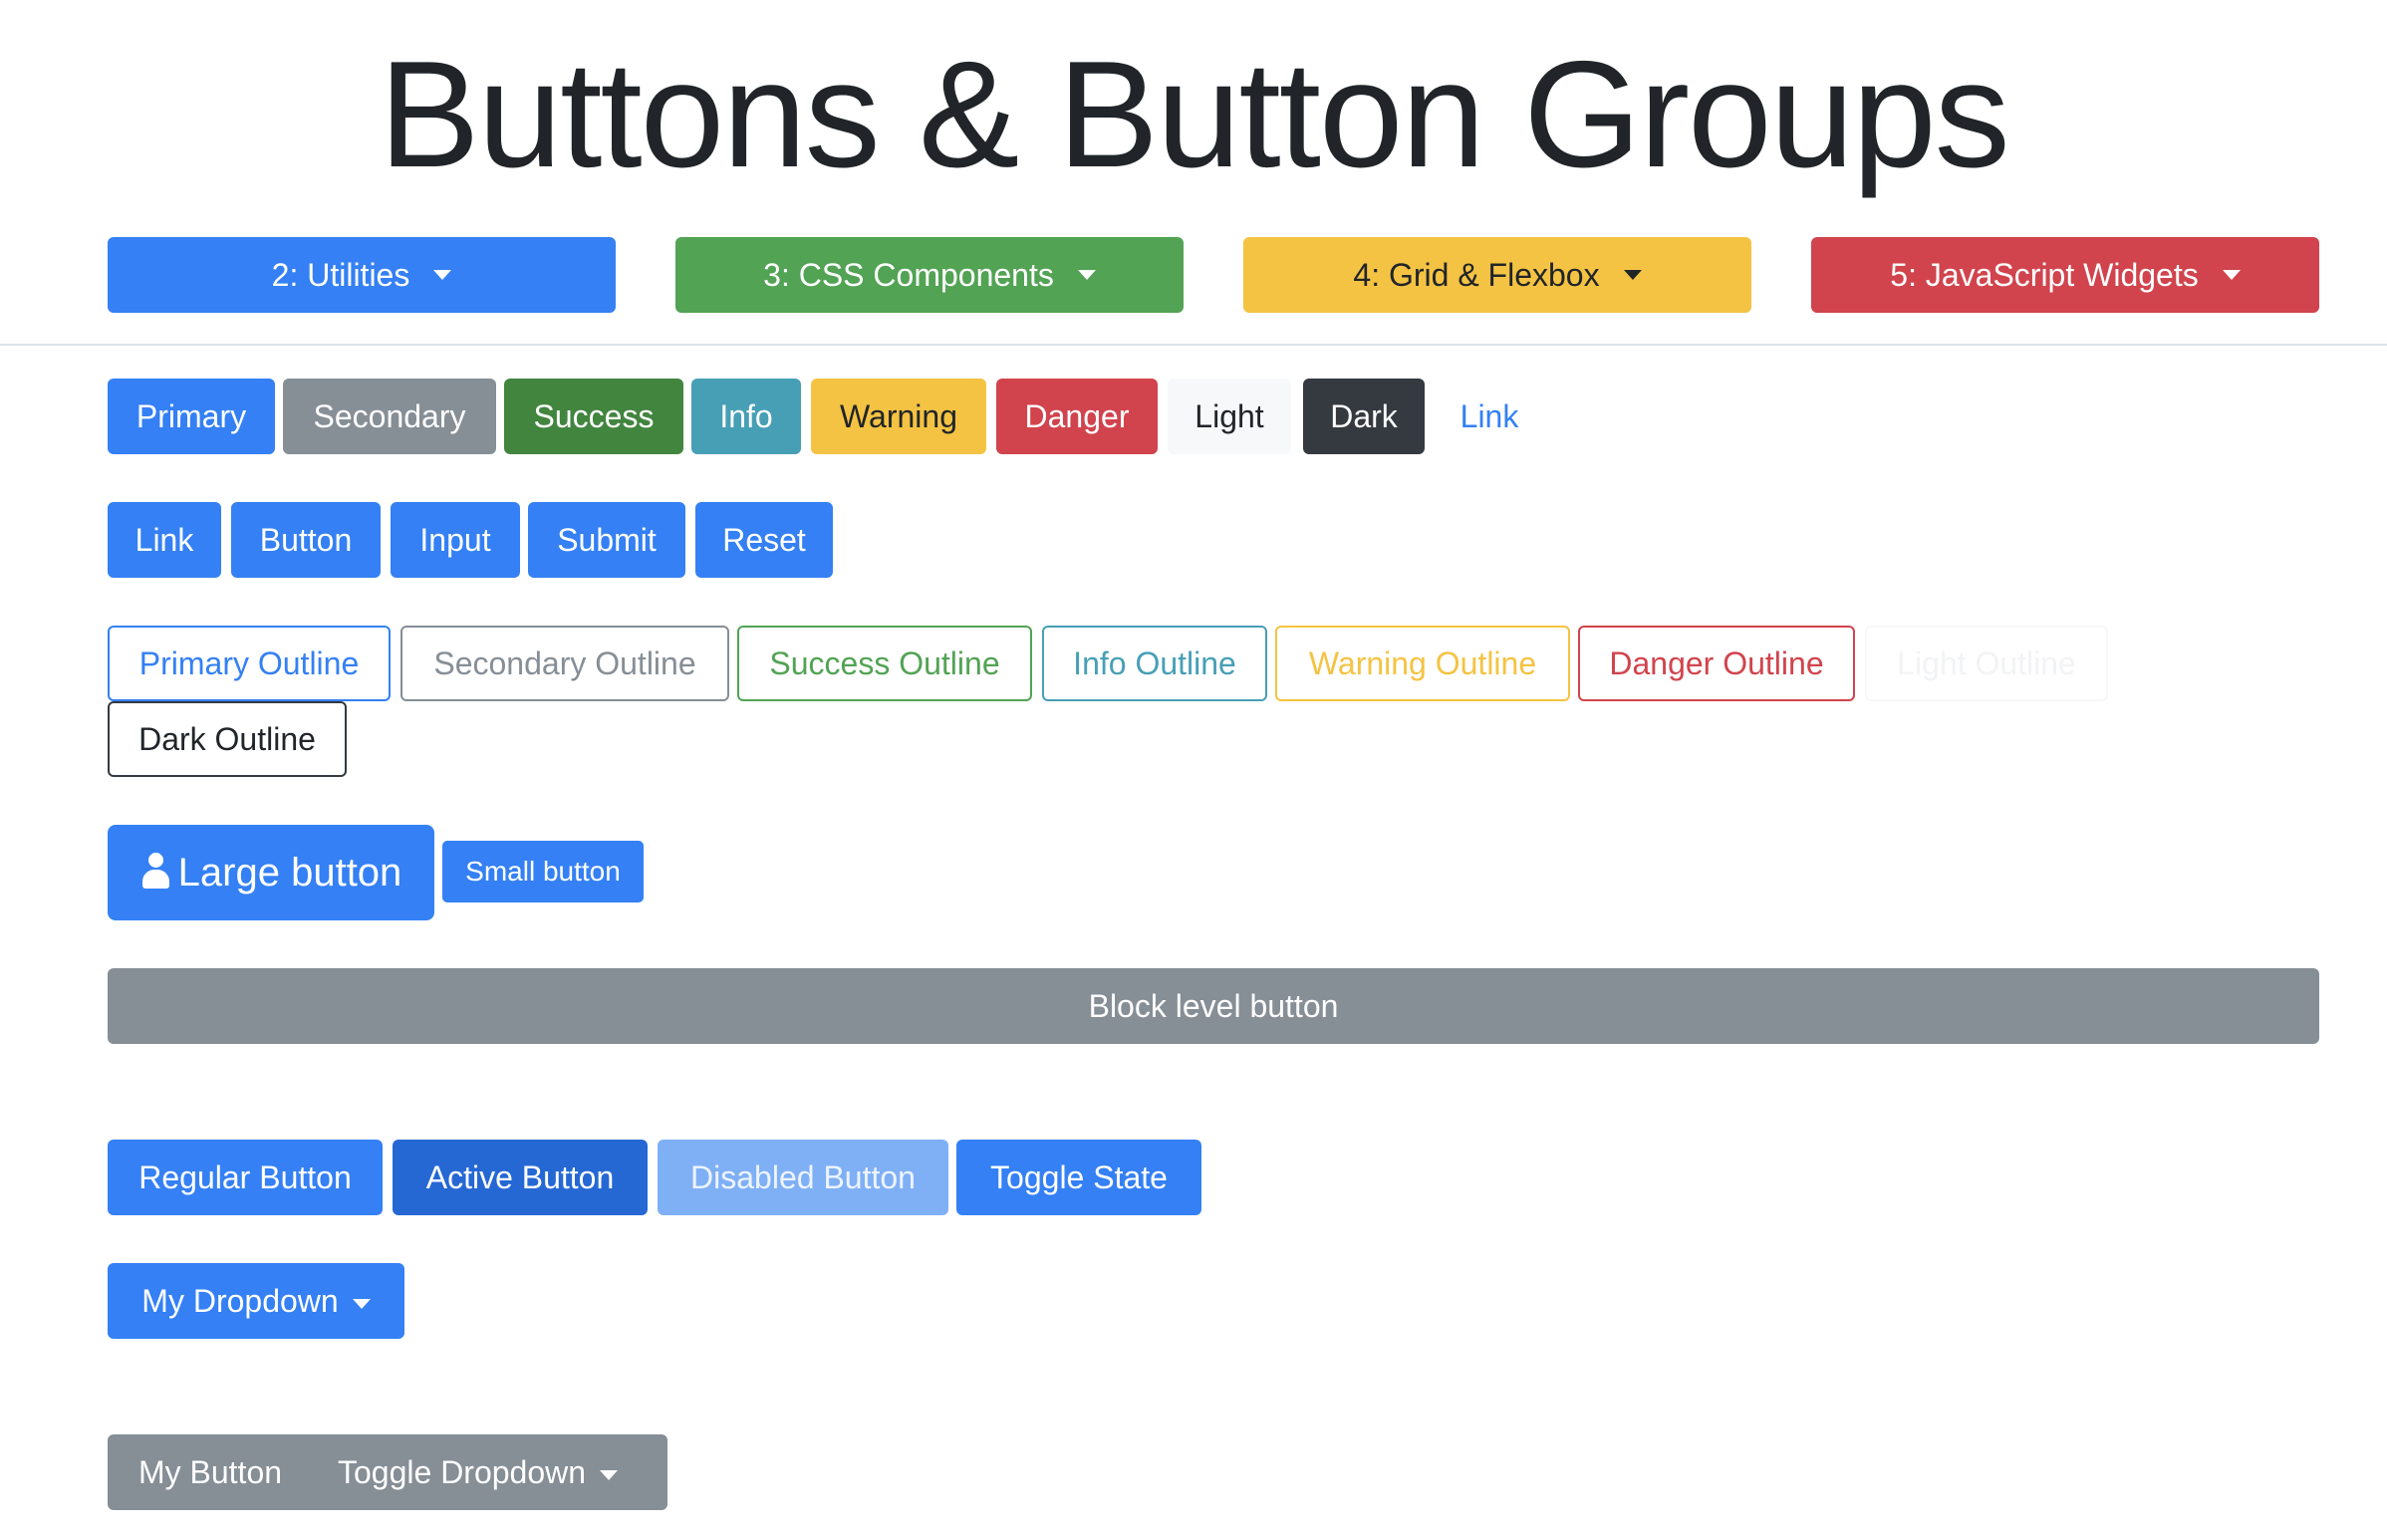 This screenshot has width=2387, height=1540. What do you see at coordinates (155, 871) in the screenshot?
I see `user-icon` at bounding box center [155, 871].